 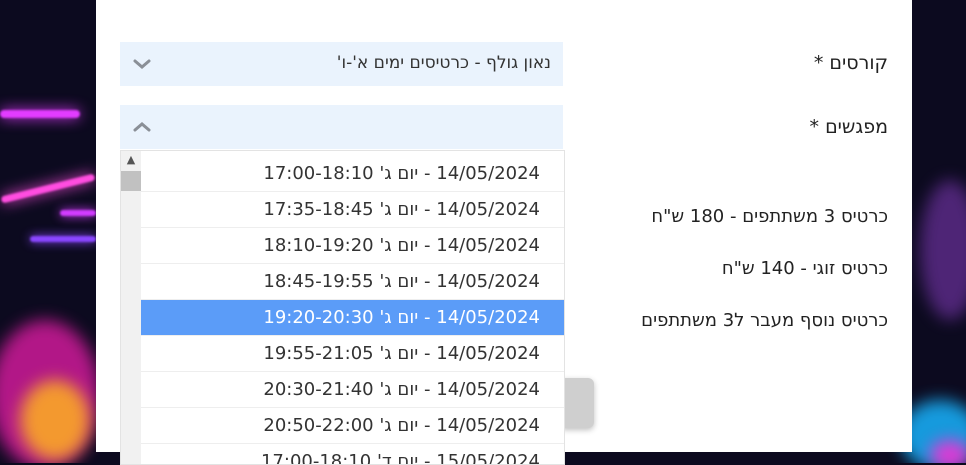 I want to click on chevron-up-icon, so click(x=142, y=127).